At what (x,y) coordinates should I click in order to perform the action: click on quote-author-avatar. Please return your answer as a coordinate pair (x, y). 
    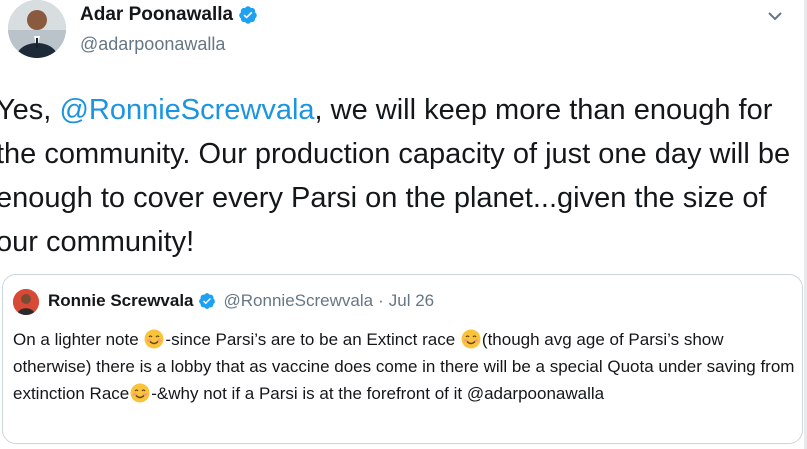
    Looking at the image, I should click on (26, 302).